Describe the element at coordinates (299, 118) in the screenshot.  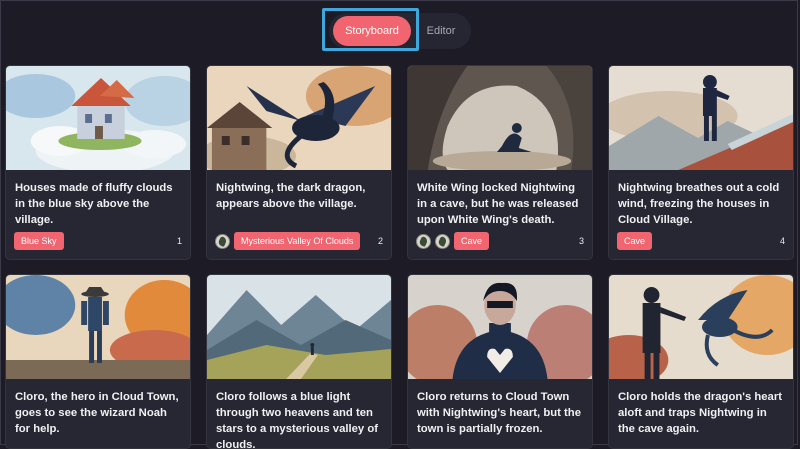
I see `card-image-dark-dragon` at that location.